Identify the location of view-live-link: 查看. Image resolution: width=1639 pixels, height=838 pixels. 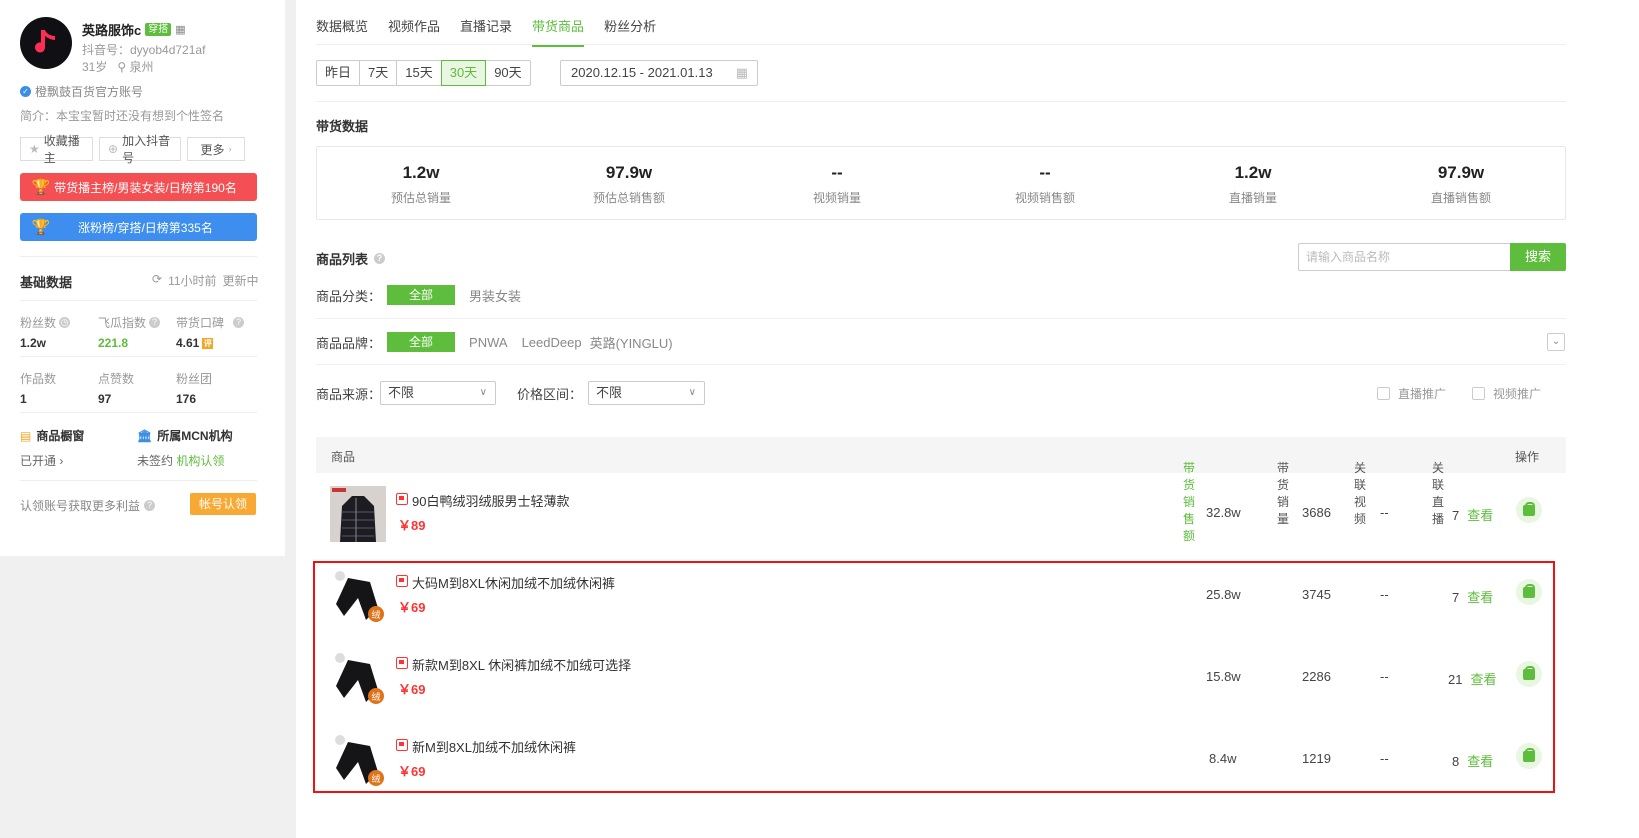
(1480, 515).